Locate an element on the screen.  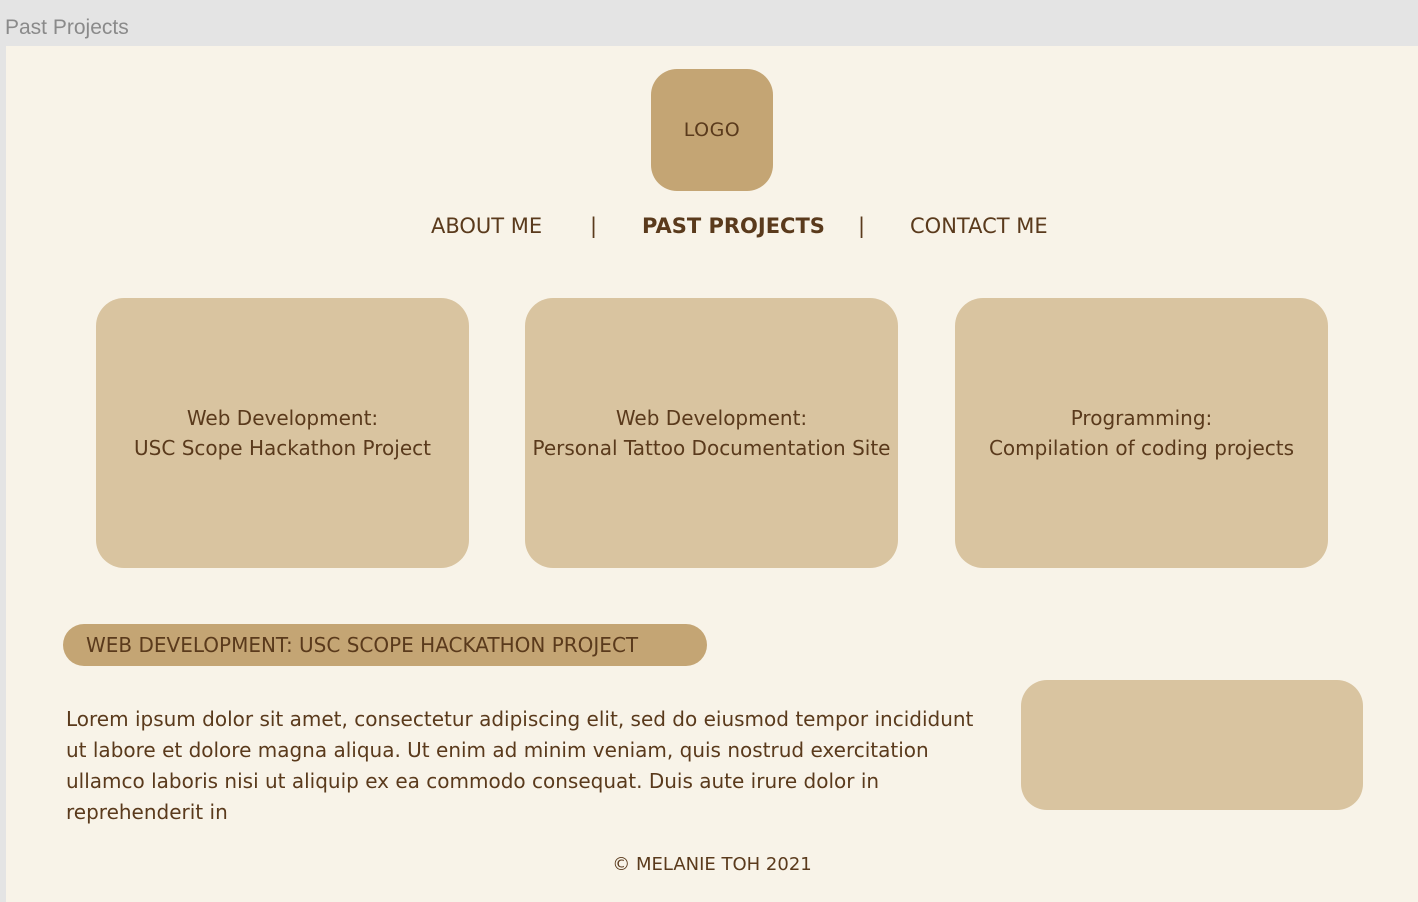
nav-about-me: ABOUT ME is located at coordinates (486, 226).